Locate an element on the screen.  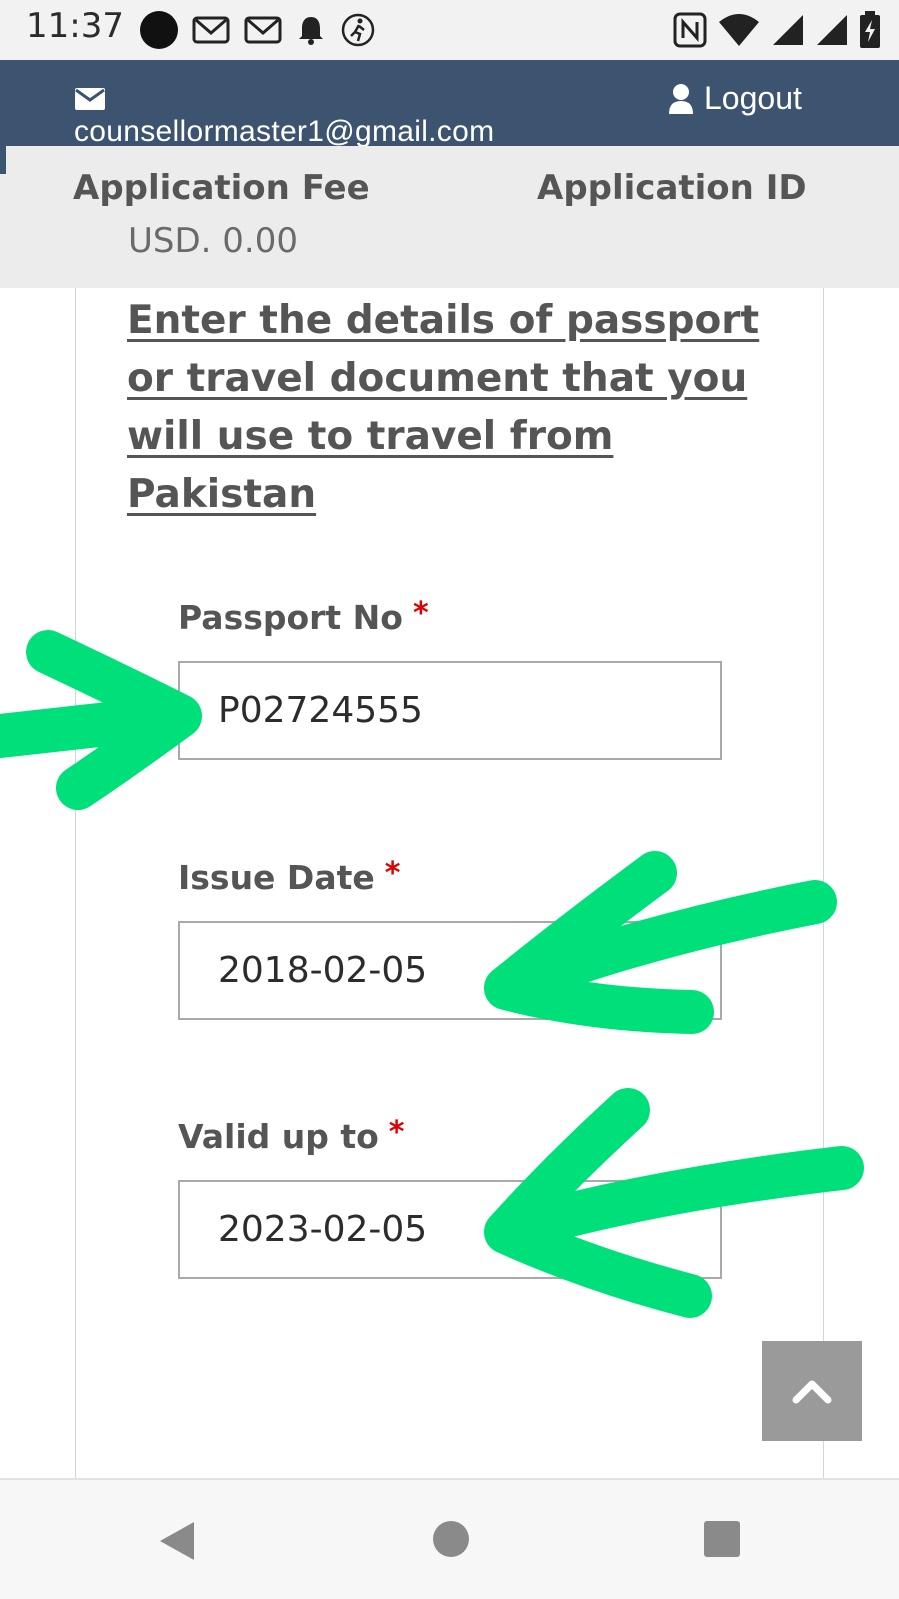
navigation-bar is located at coordinates (449, 1538).